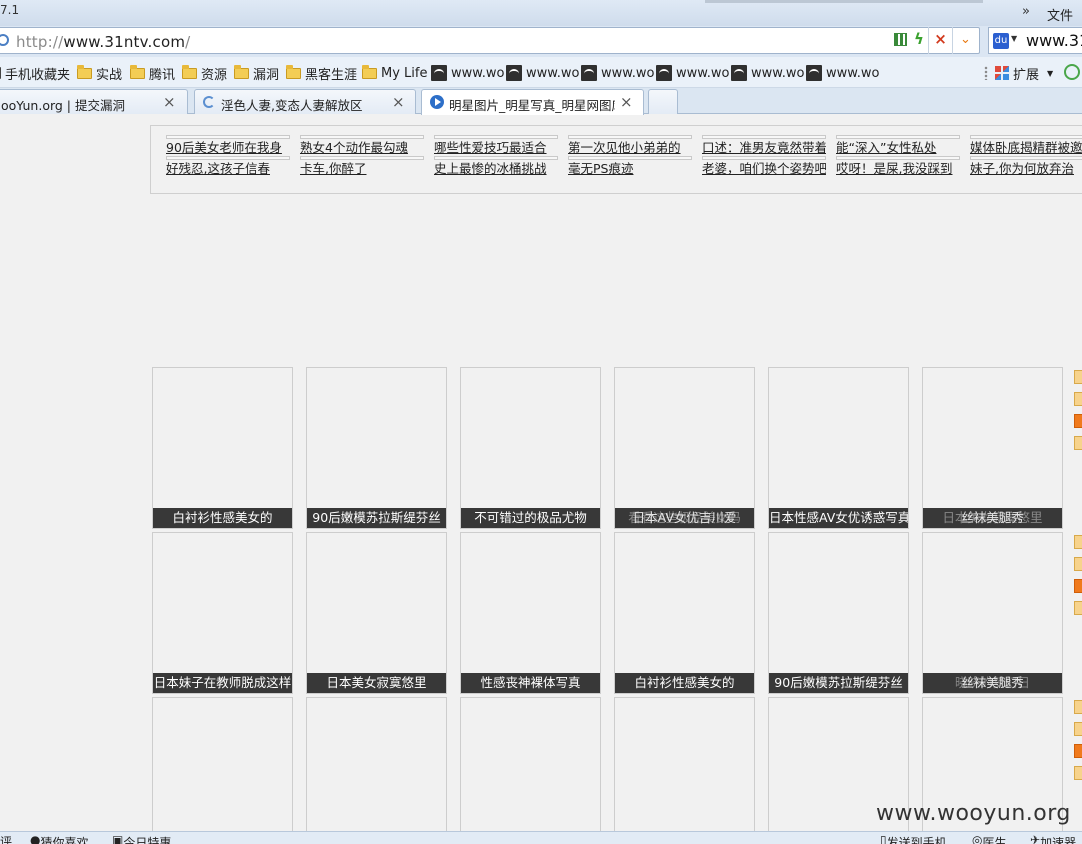 The image size is (1082, 844). I want to click on ad-link: 哪些性爱技巧最适合, so click(496, 147).